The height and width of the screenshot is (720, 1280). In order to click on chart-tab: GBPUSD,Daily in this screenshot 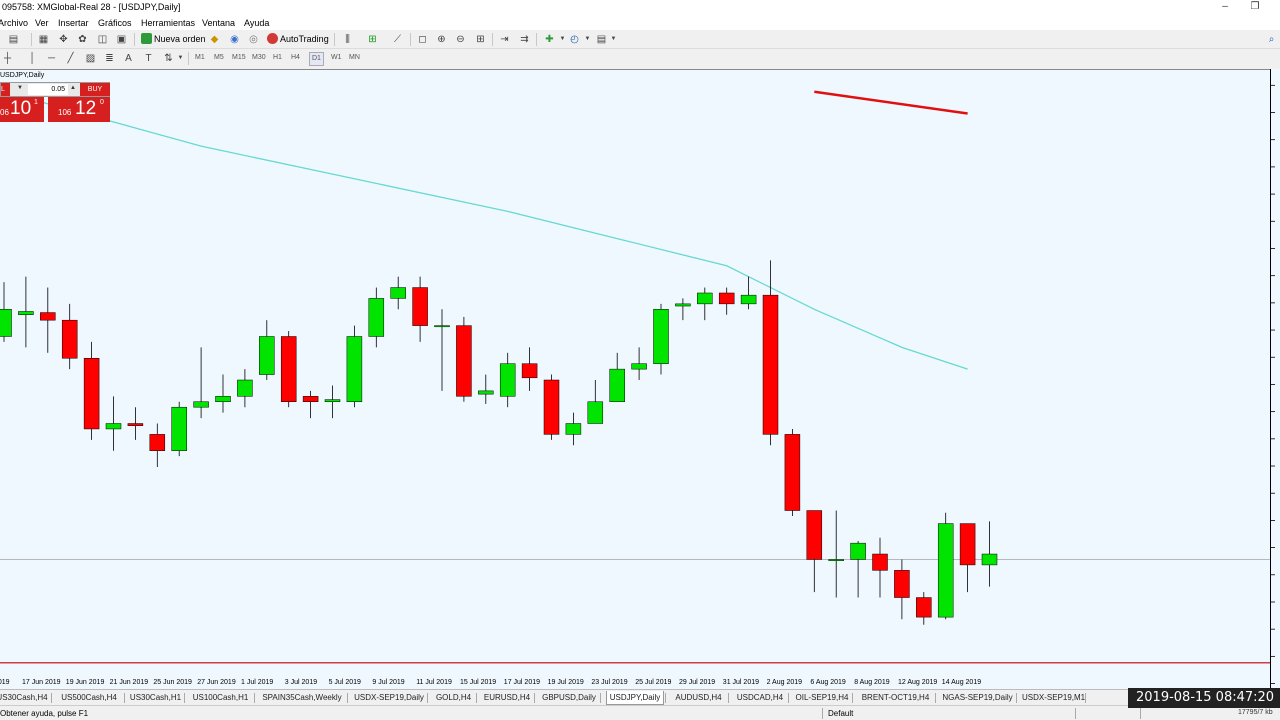, I will do `click(569, 698)`.